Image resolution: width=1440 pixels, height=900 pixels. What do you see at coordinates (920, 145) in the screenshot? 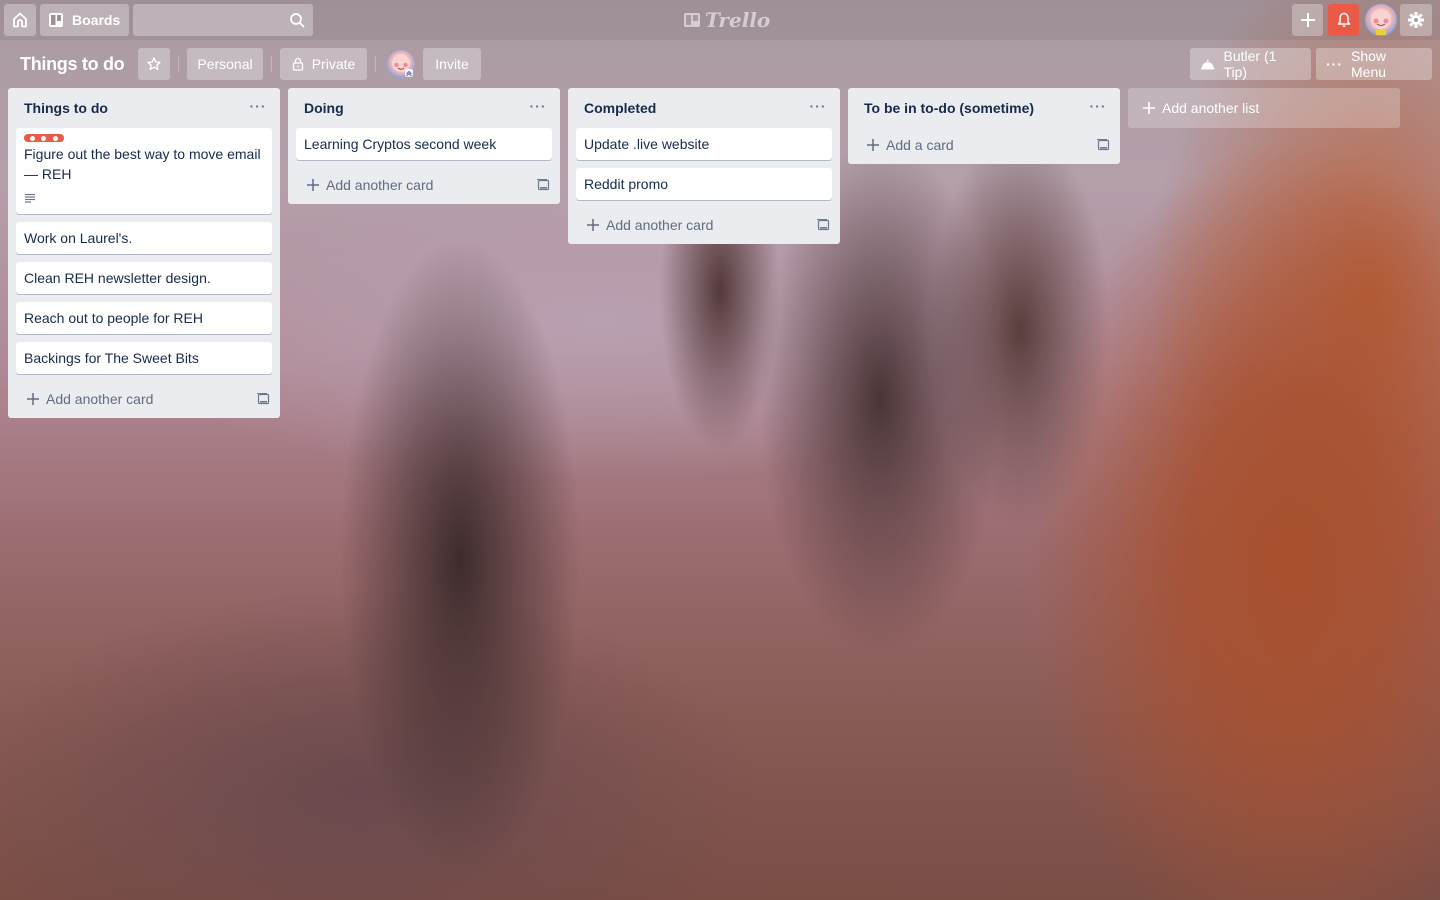
I see `add-card-label: Add a card` at bounding box center [920, 145].